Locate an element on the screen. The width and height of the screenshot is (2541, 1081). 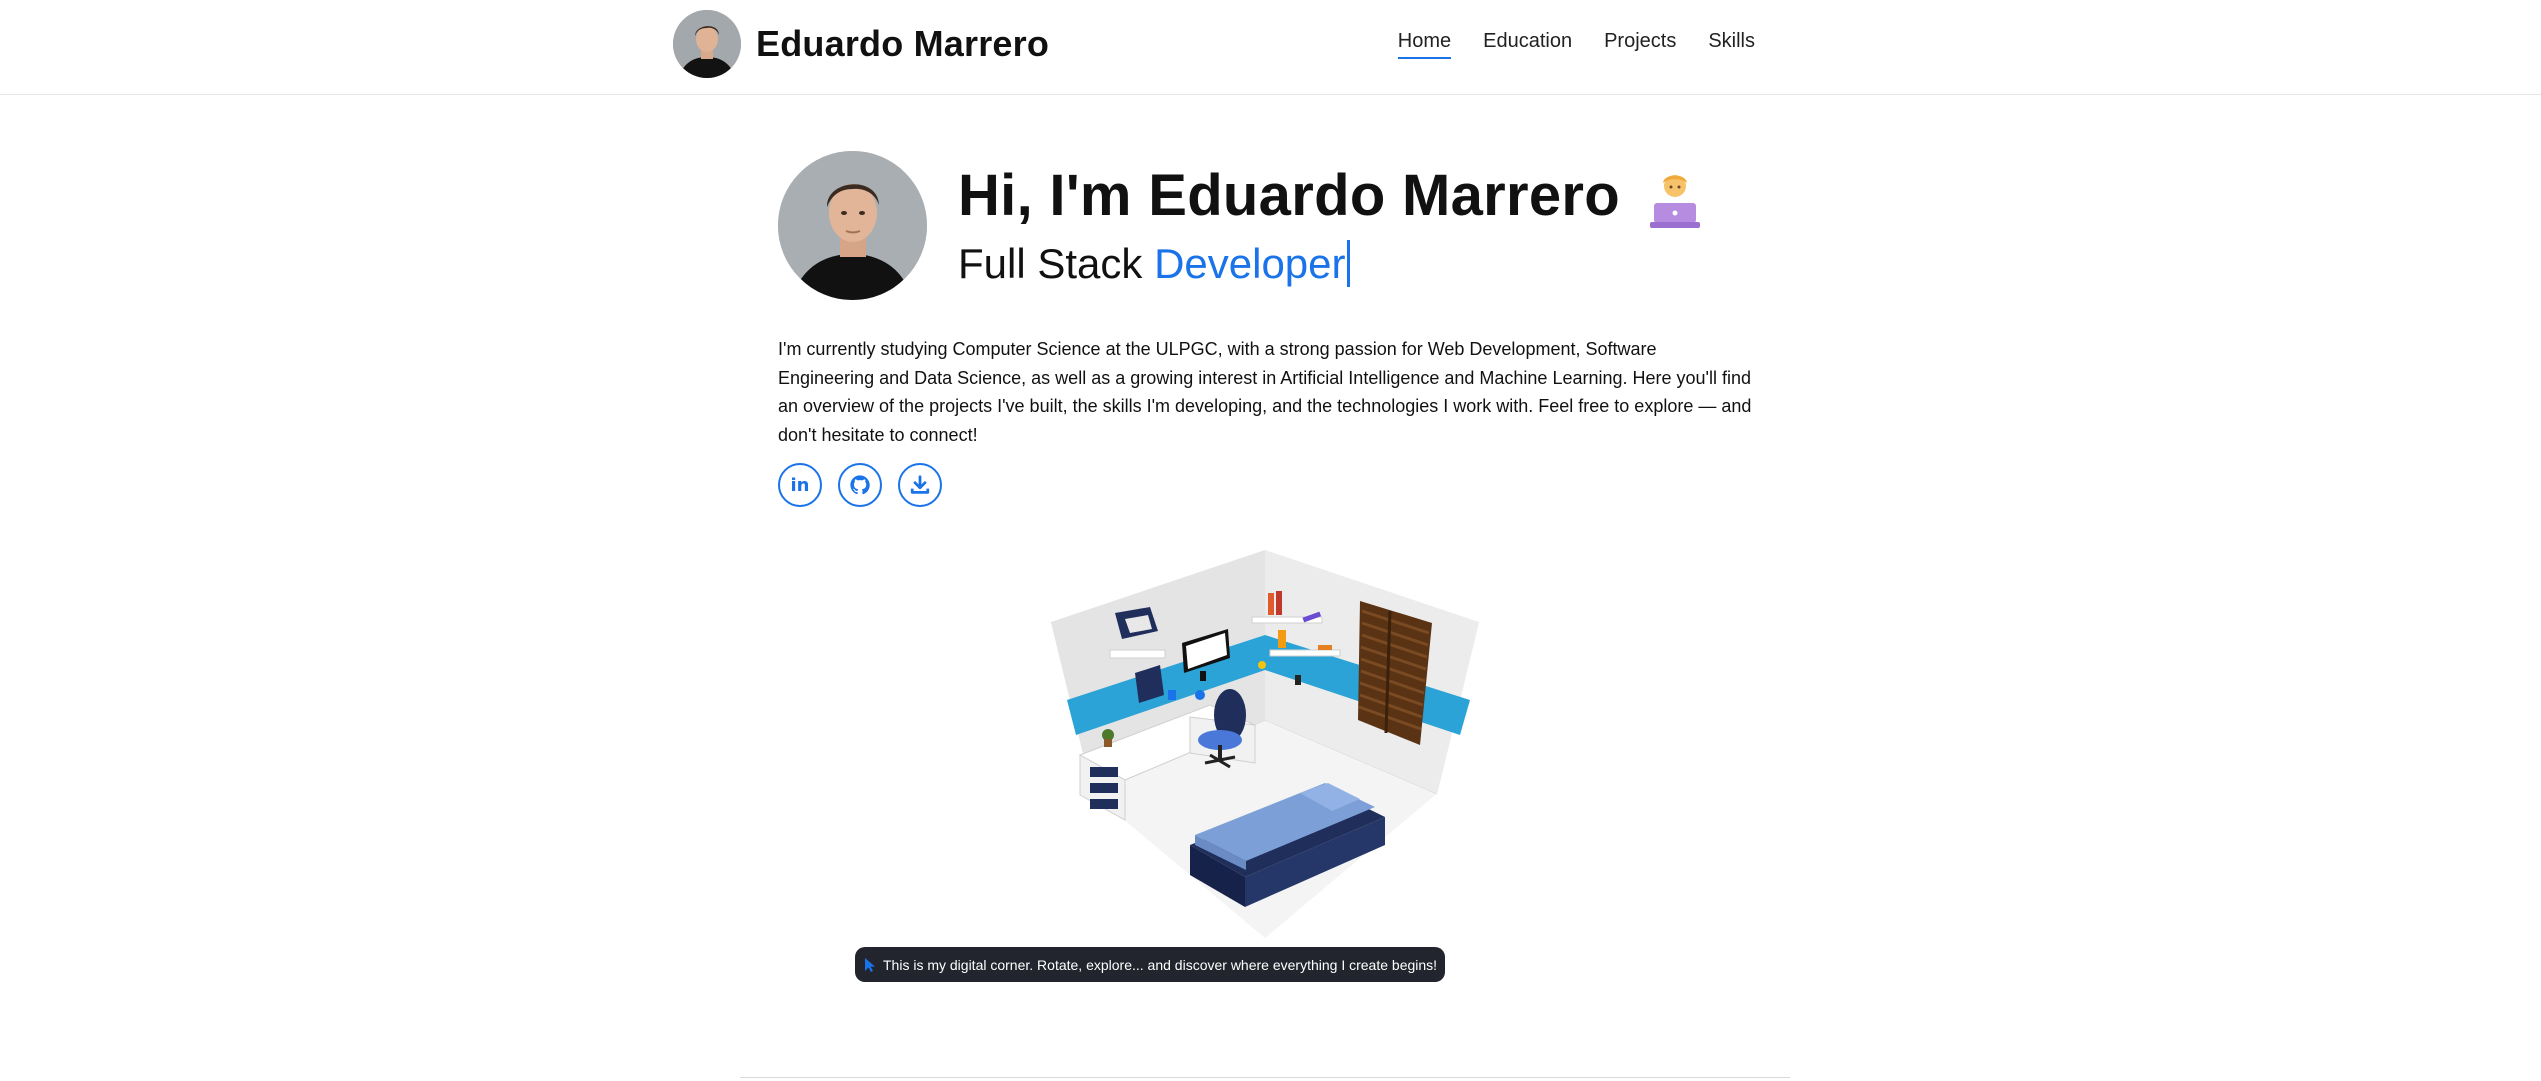
profile-photo is located at coordinates (852, 225).